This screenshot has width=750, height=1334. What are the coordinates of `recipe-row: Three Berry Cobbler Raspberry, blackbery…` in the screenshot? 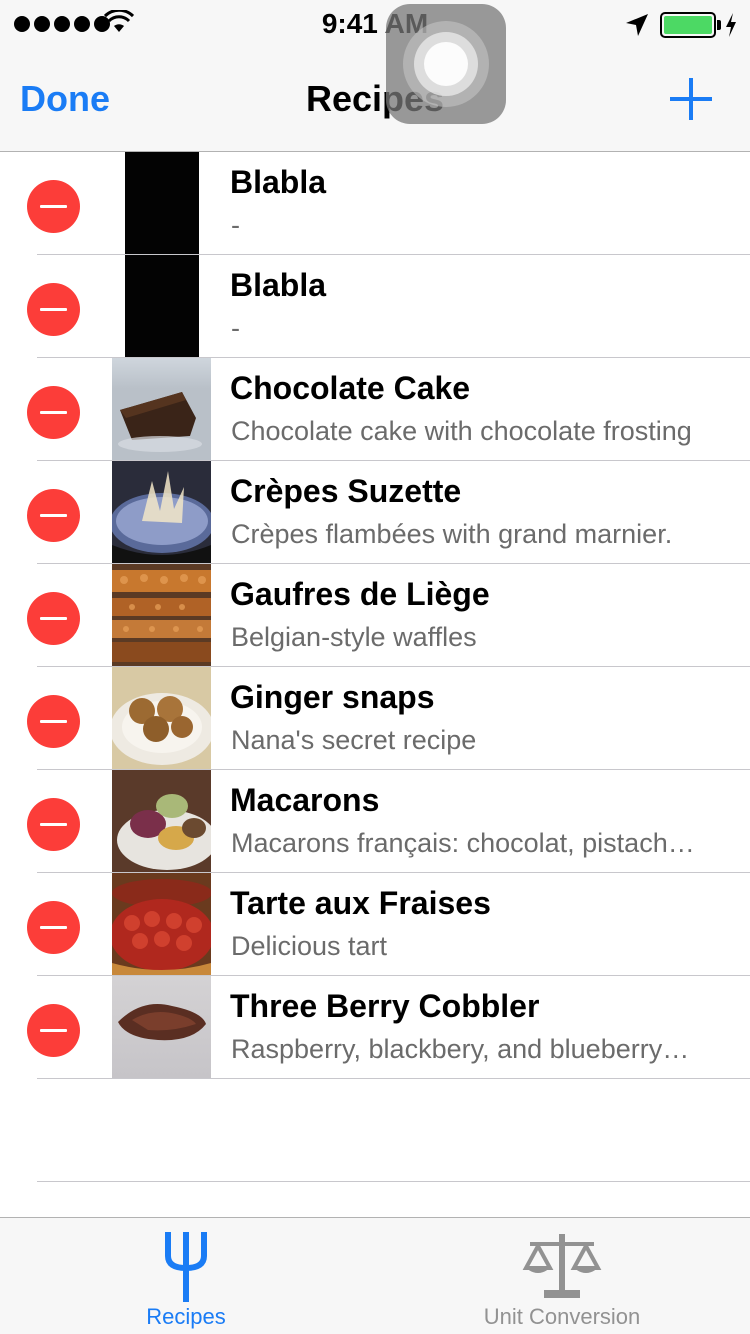 It's located at (375, 1027).